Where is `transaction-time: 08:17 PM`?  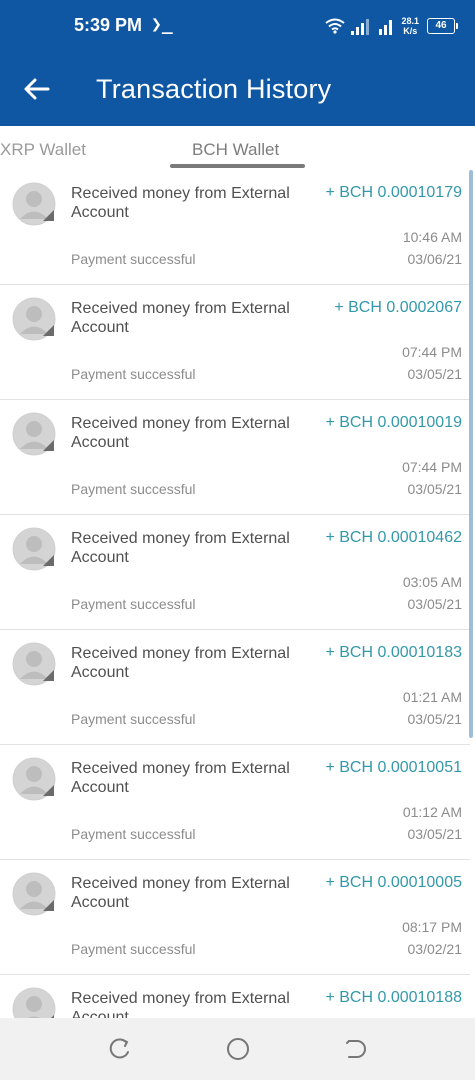
transaction-time: 08:17 PM is located at coordinates (432, 927).